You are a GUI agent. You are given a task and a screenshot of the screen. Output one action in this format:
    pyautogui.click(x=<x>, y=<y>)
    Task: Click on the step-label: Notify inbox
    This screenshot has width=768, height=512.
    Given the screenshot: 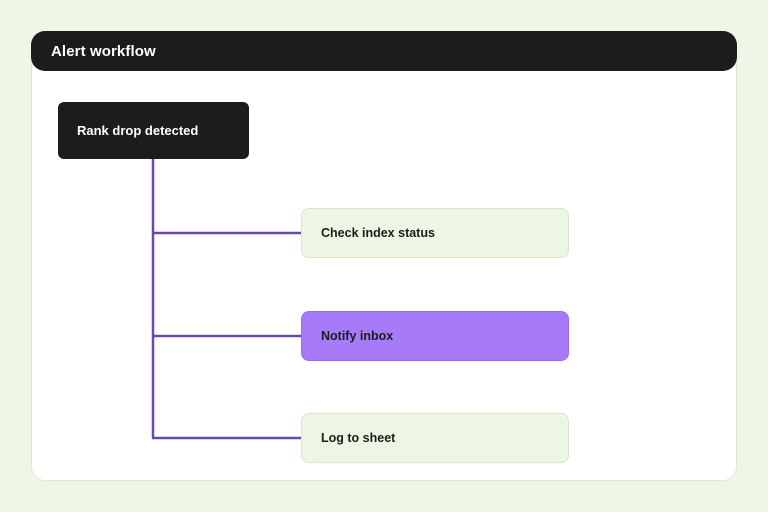 What is the action you would take?
    pyautogui.click(x=357, y=336)
    